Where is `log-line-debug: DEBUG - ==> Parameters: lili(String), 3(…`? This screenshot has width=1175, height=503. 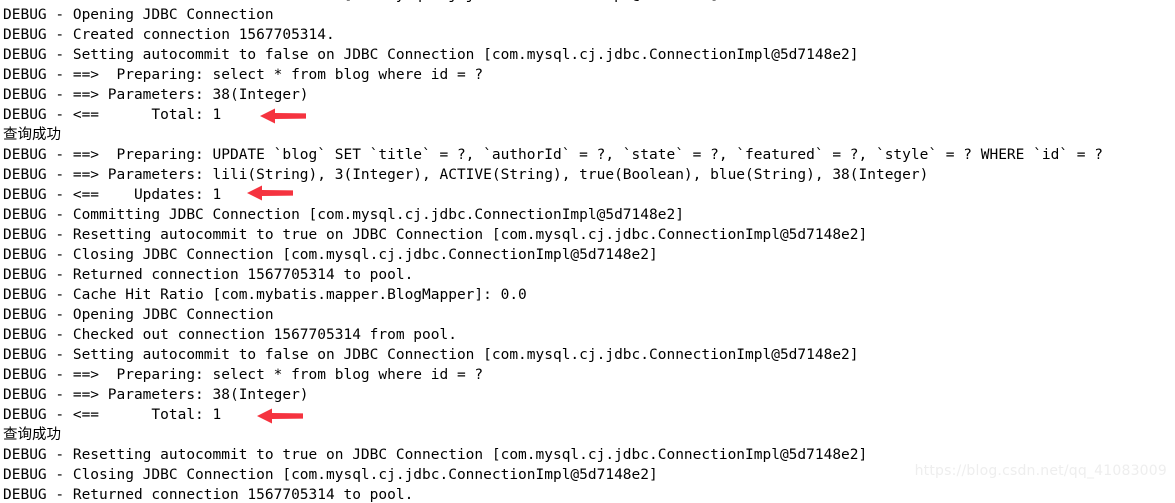
log-line-debug: DEBUG - ==> Parameters: lili(String), 3(… is located at coordinates (466, 175).